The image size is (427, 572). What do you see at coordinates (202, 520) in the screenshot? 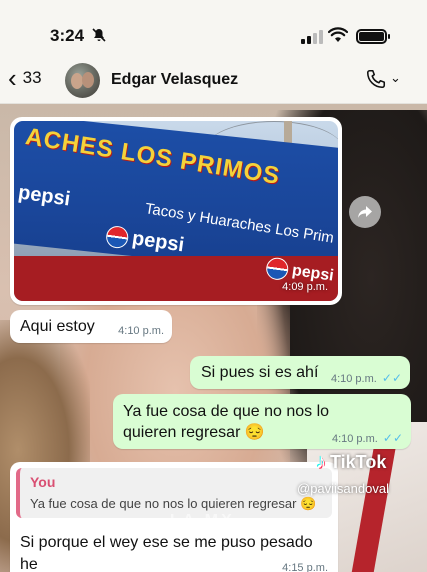
I see `watermark: LA.MX` at bounding box center [202, 520].